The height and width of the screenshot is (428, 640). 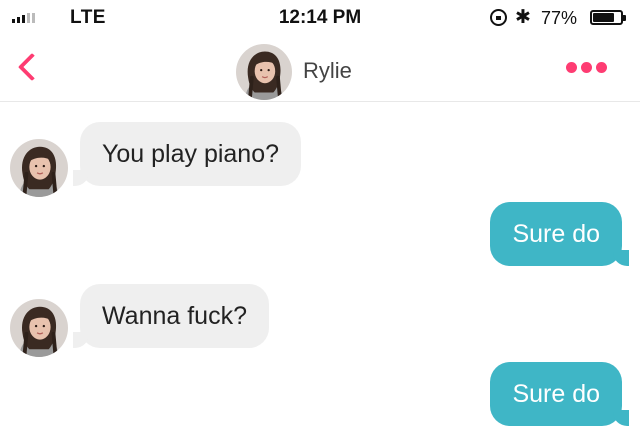 I want to click on contact-name: Rylie, so click(x=327, y=71).